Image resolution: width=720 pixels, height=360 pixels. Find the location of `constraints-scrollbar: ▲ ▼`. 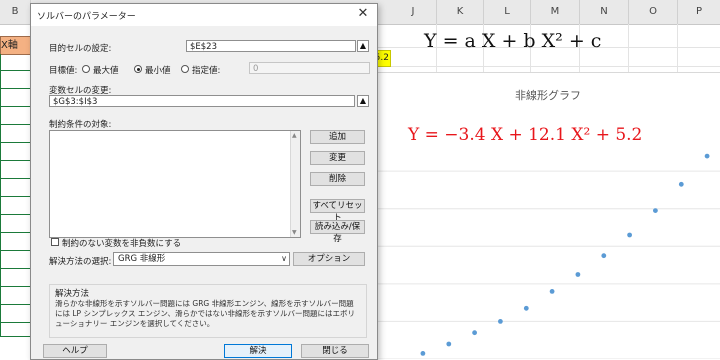

constraints-scrollbar: ▲ ▼ is located at coordinates (295, 184).